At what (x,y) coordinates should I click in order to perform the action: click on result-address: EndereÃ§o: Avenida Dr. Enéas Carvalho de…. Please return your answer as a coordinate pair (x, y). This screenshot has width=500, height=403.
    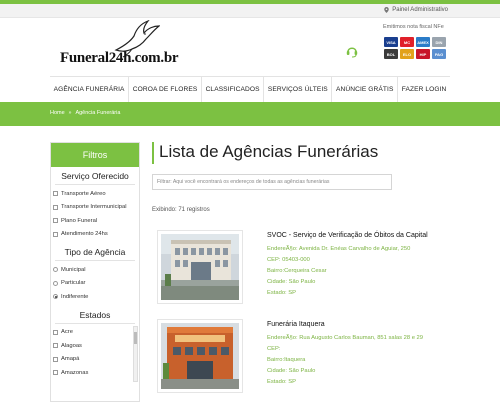
    Looking at the image, I should click on (339, 249).